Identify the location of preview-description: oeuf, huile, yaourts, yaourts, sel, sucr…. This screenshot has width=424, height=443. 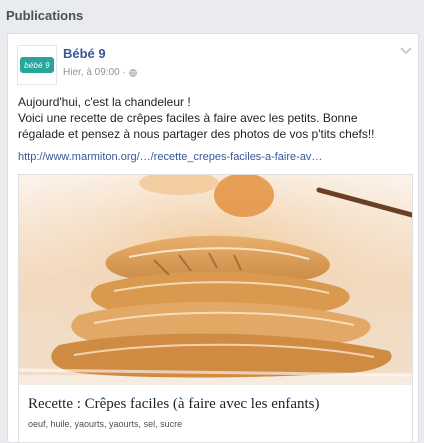
(105, 424).